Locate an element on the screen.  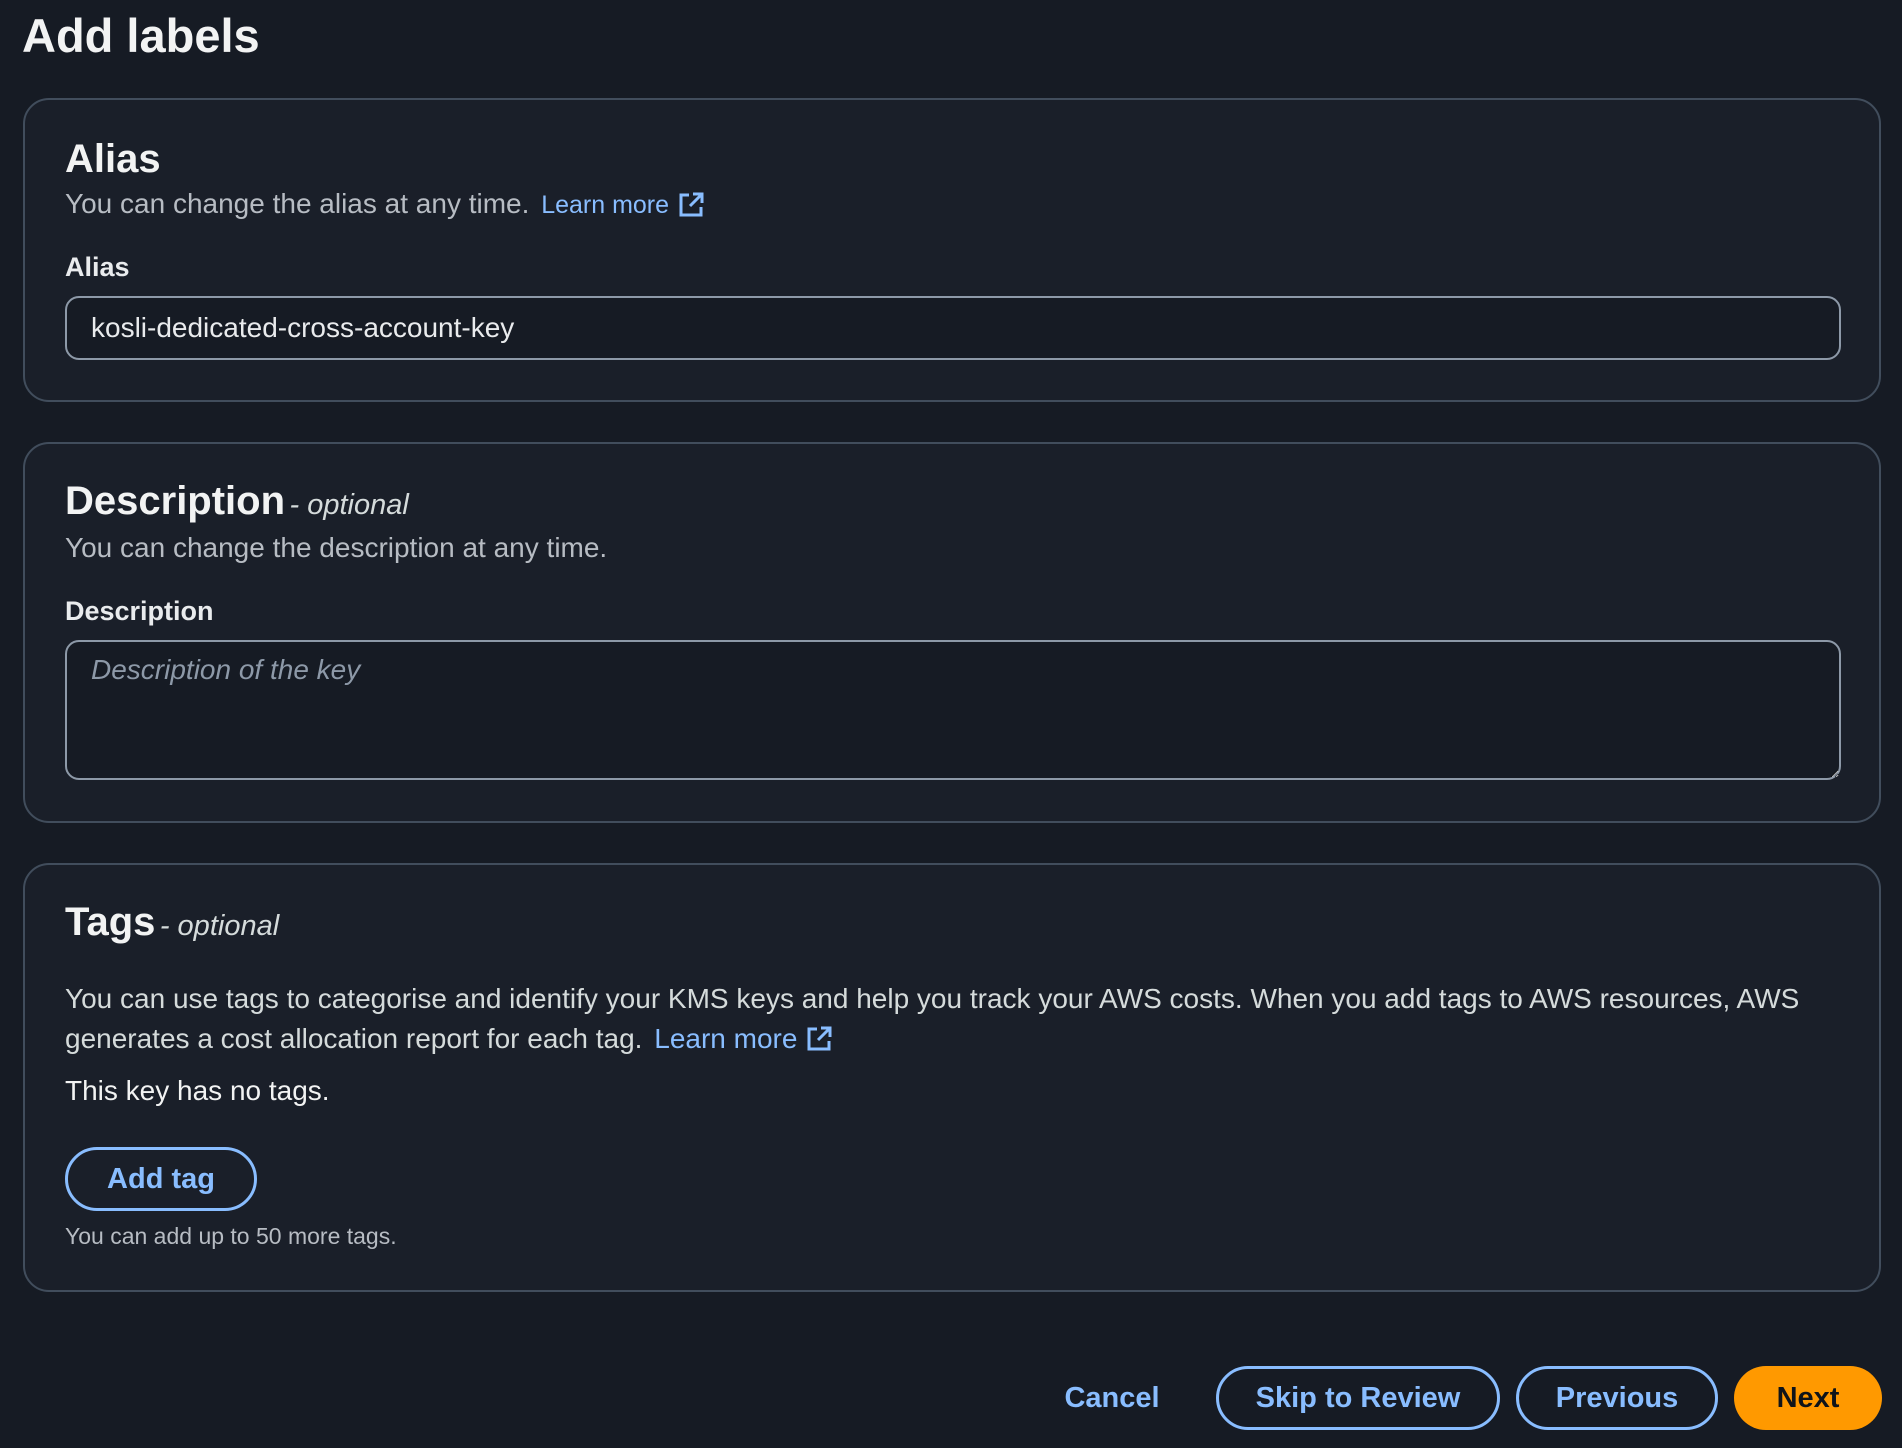
tags-optional-tag: - optional is located at coordinates (219, 926).